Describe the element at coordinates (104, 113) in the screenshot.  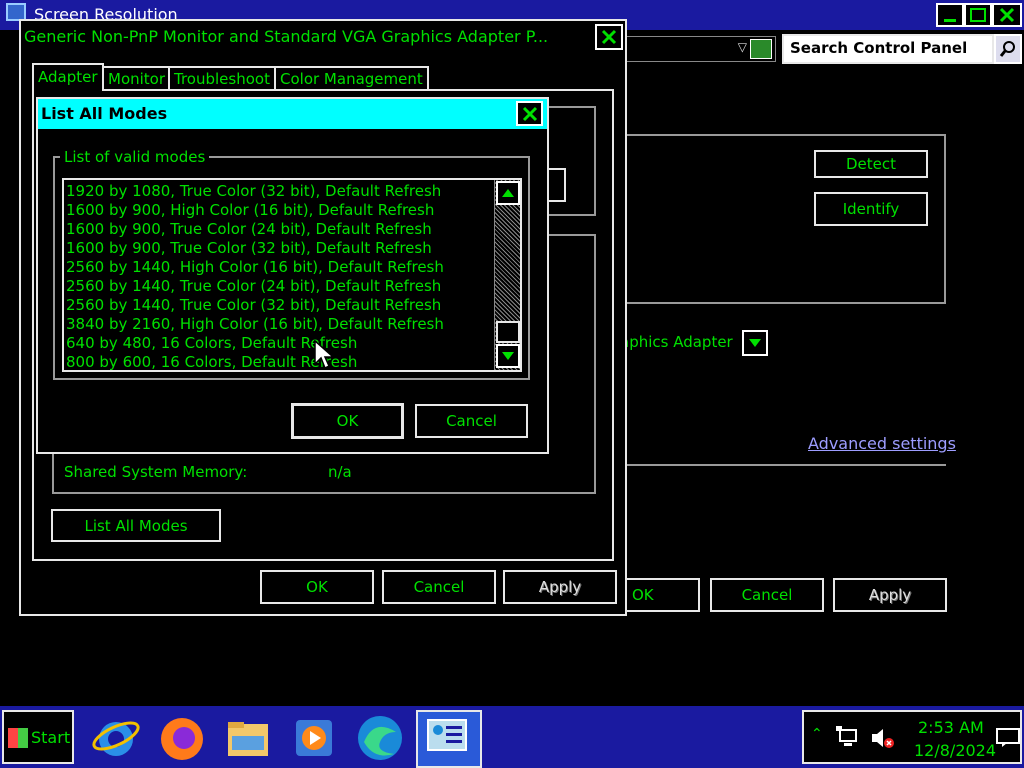
I see `list-modes-title: List All Modes` at that location.